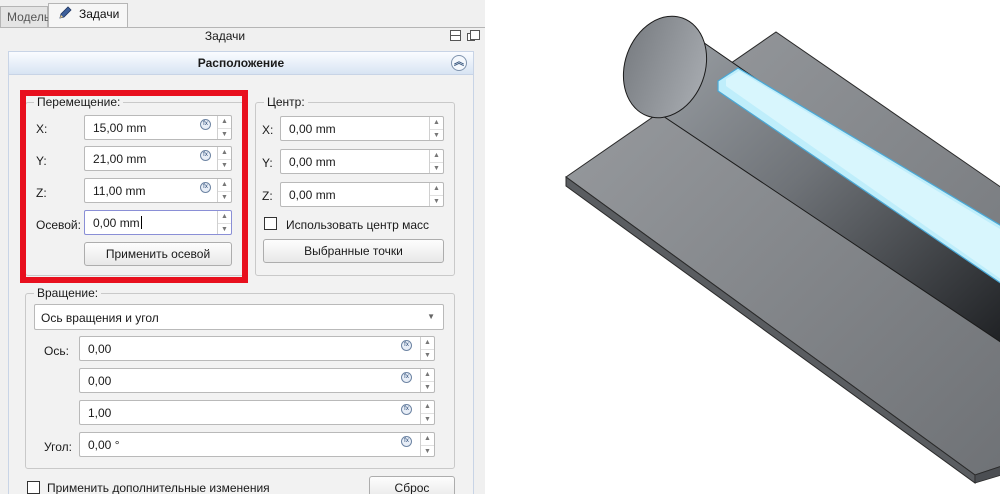  What do you see at coordinates (362, 128) in the screenshot?
I see `center-x-input: 0,00 mm ▲ ▼` at bounding box center [362, 128].